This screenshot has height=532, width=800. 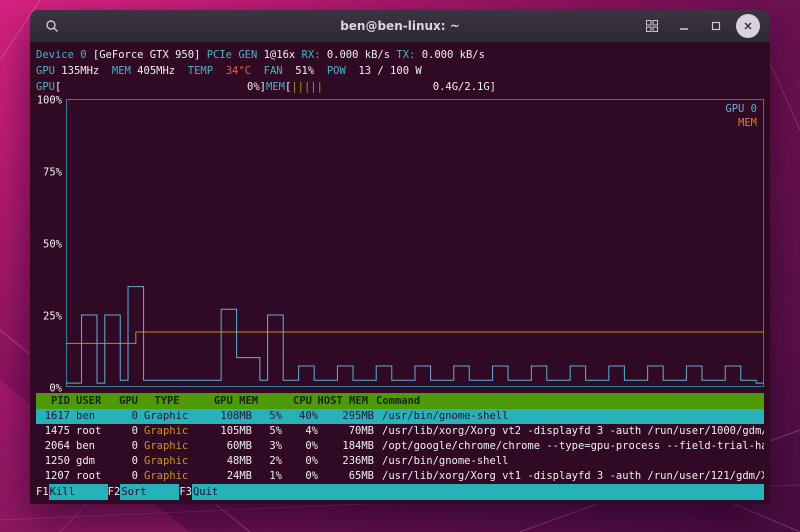 What do you see at coordinates (741, 116) in the screenshot?
I see `chart-legend: GPU 0 MEM` at bounding box center [741, 116].